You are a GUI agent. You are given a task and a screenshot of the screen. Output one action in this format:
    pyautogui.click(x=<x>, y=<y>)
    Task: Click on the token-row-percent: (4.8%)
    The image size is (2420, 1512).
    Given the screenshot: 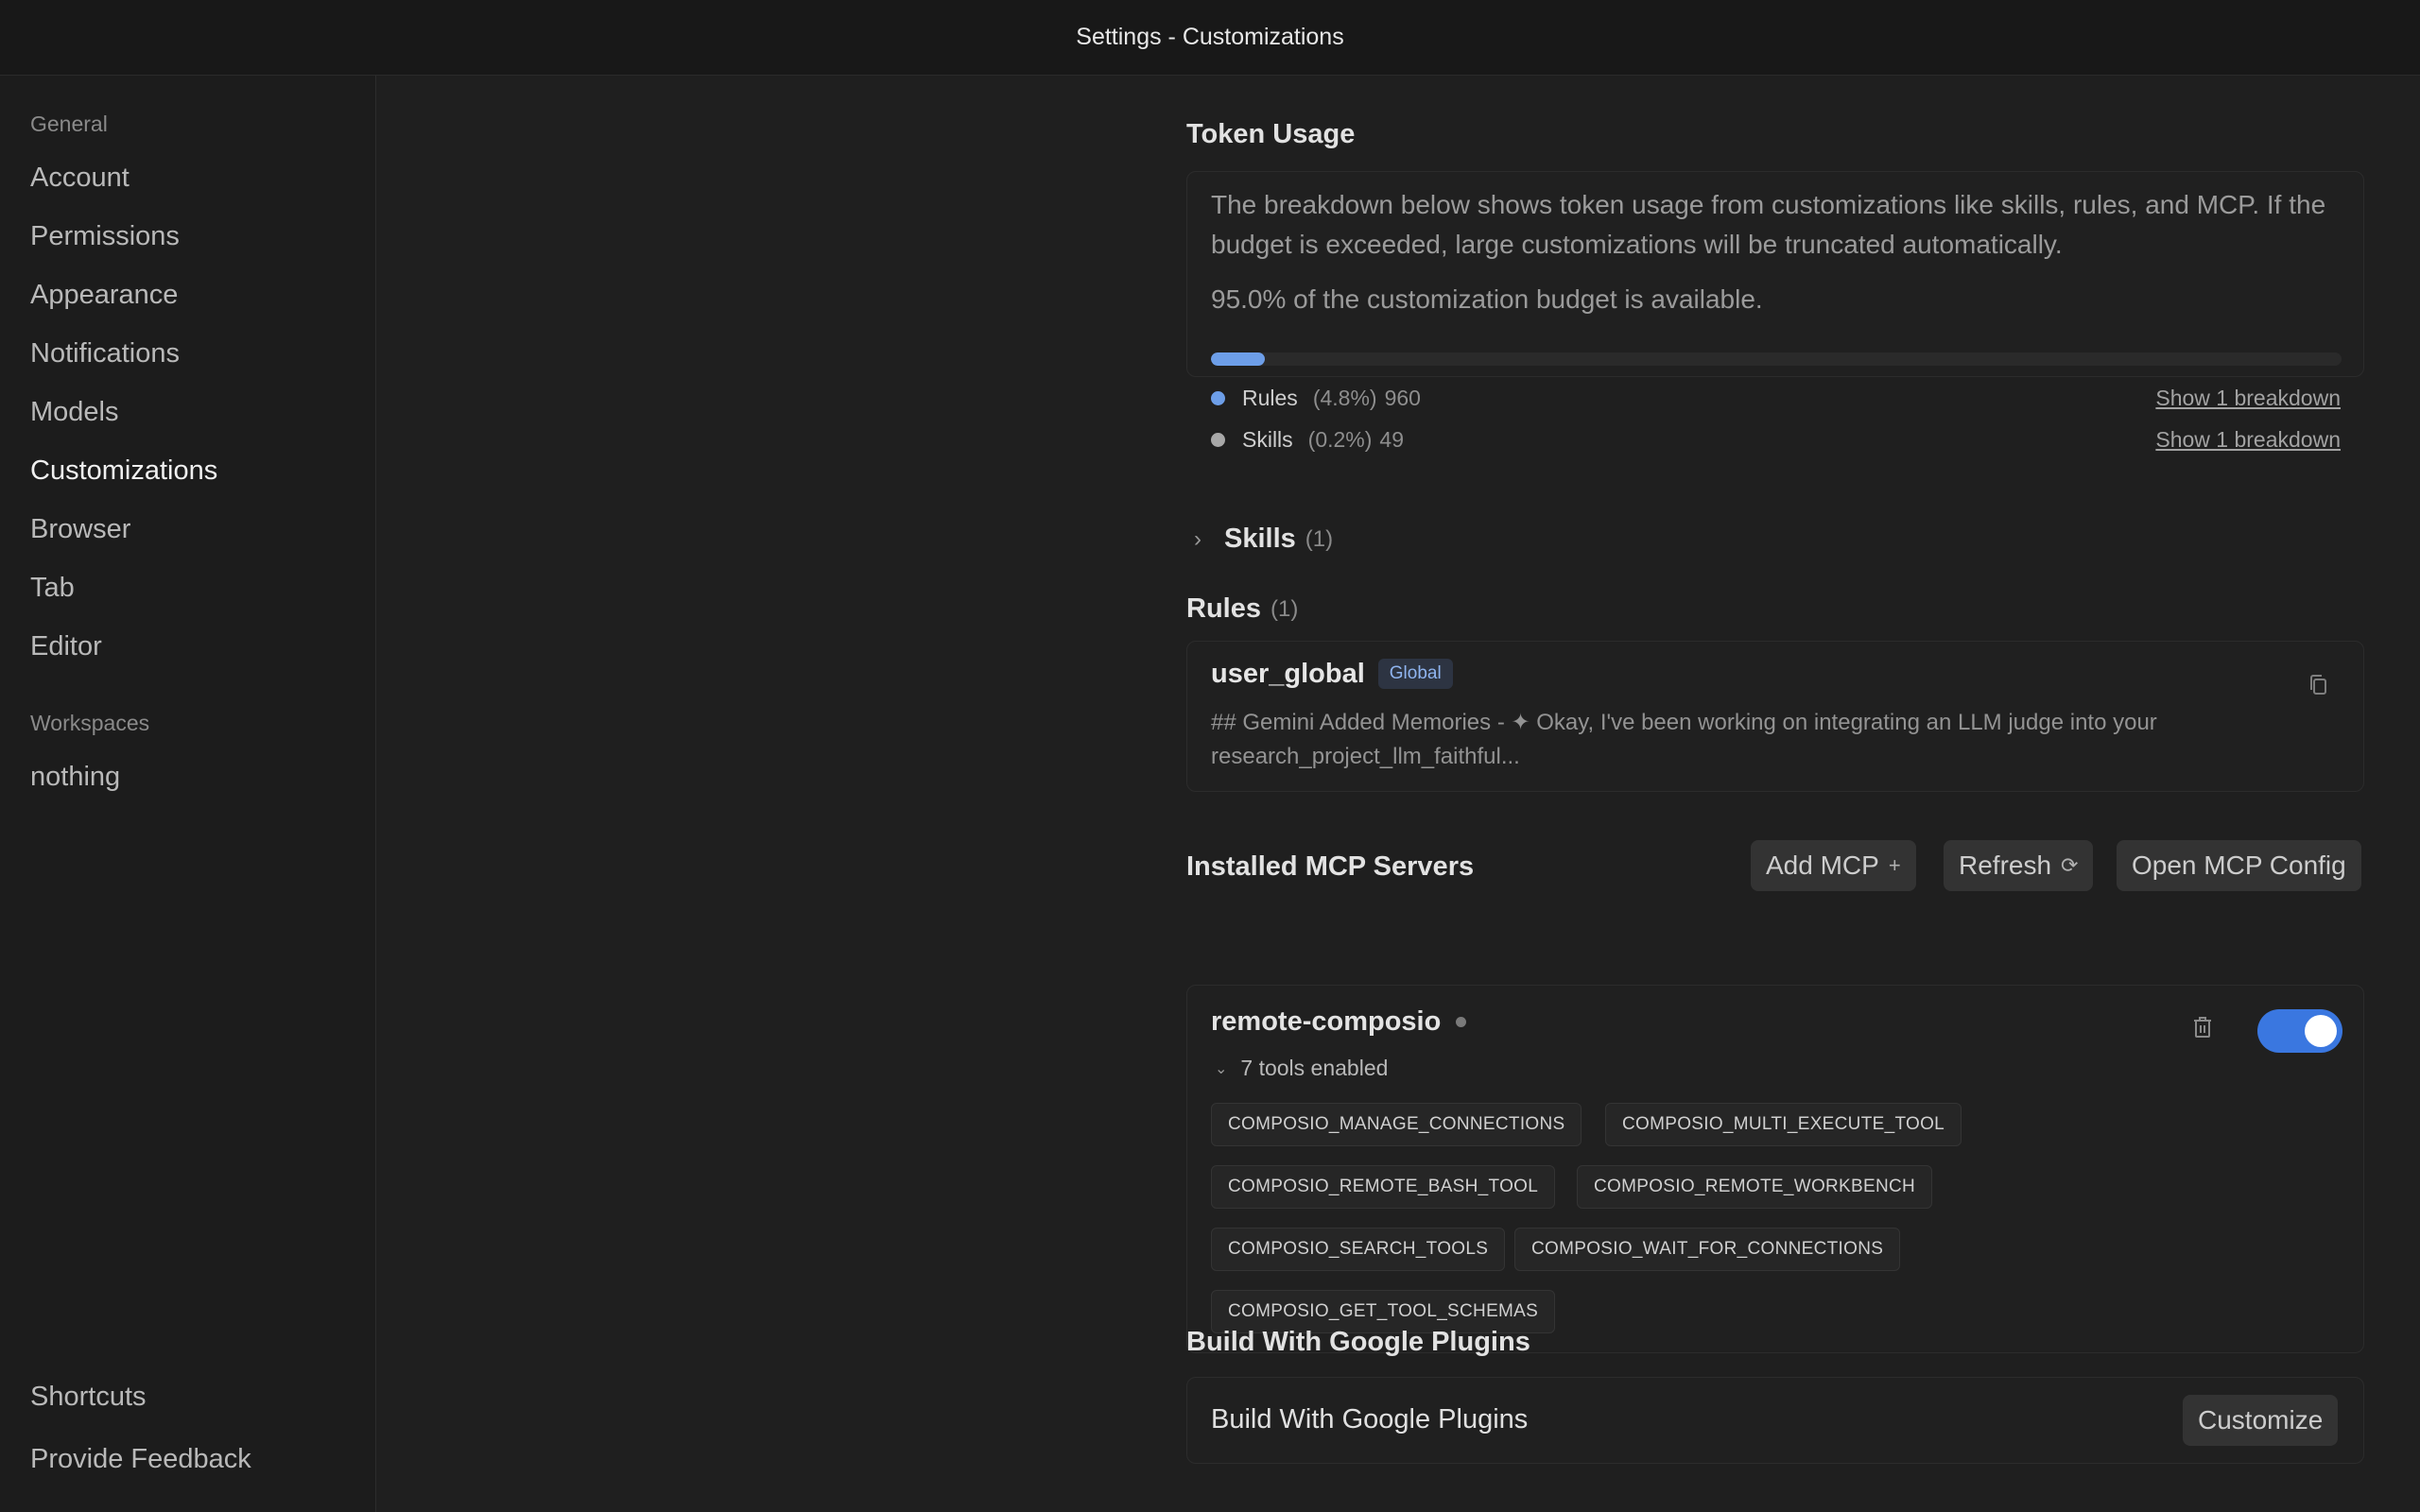 What is the action you would take?
    pyautogui.click(x=1345, y=398)
    